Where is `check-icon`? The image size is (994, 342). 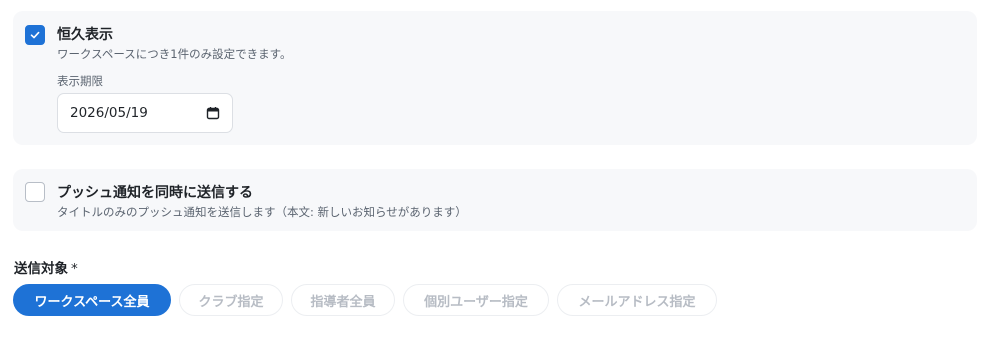 check-icon is located at coordinates (35, 35).